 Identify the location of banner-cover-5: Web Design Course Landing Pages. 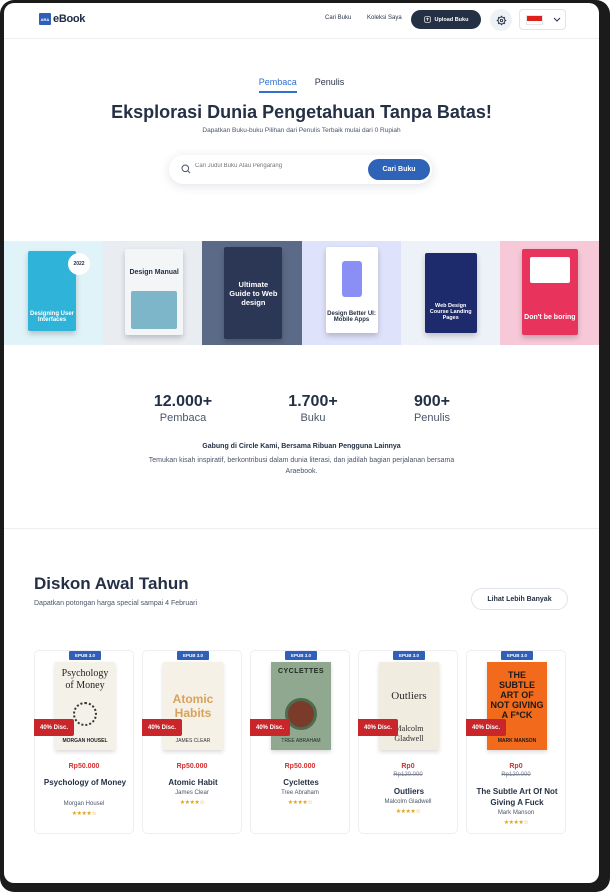
(450, 293).